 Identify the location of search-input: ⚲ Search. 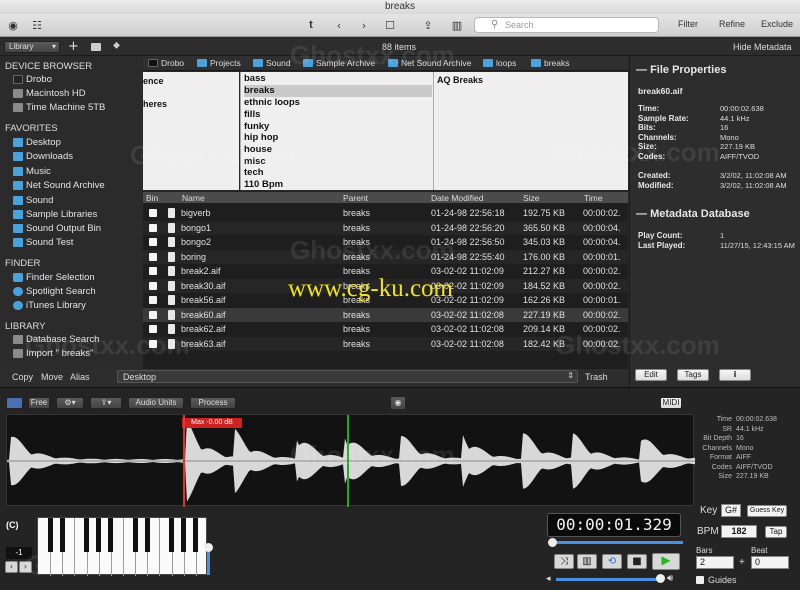
(566, 25).